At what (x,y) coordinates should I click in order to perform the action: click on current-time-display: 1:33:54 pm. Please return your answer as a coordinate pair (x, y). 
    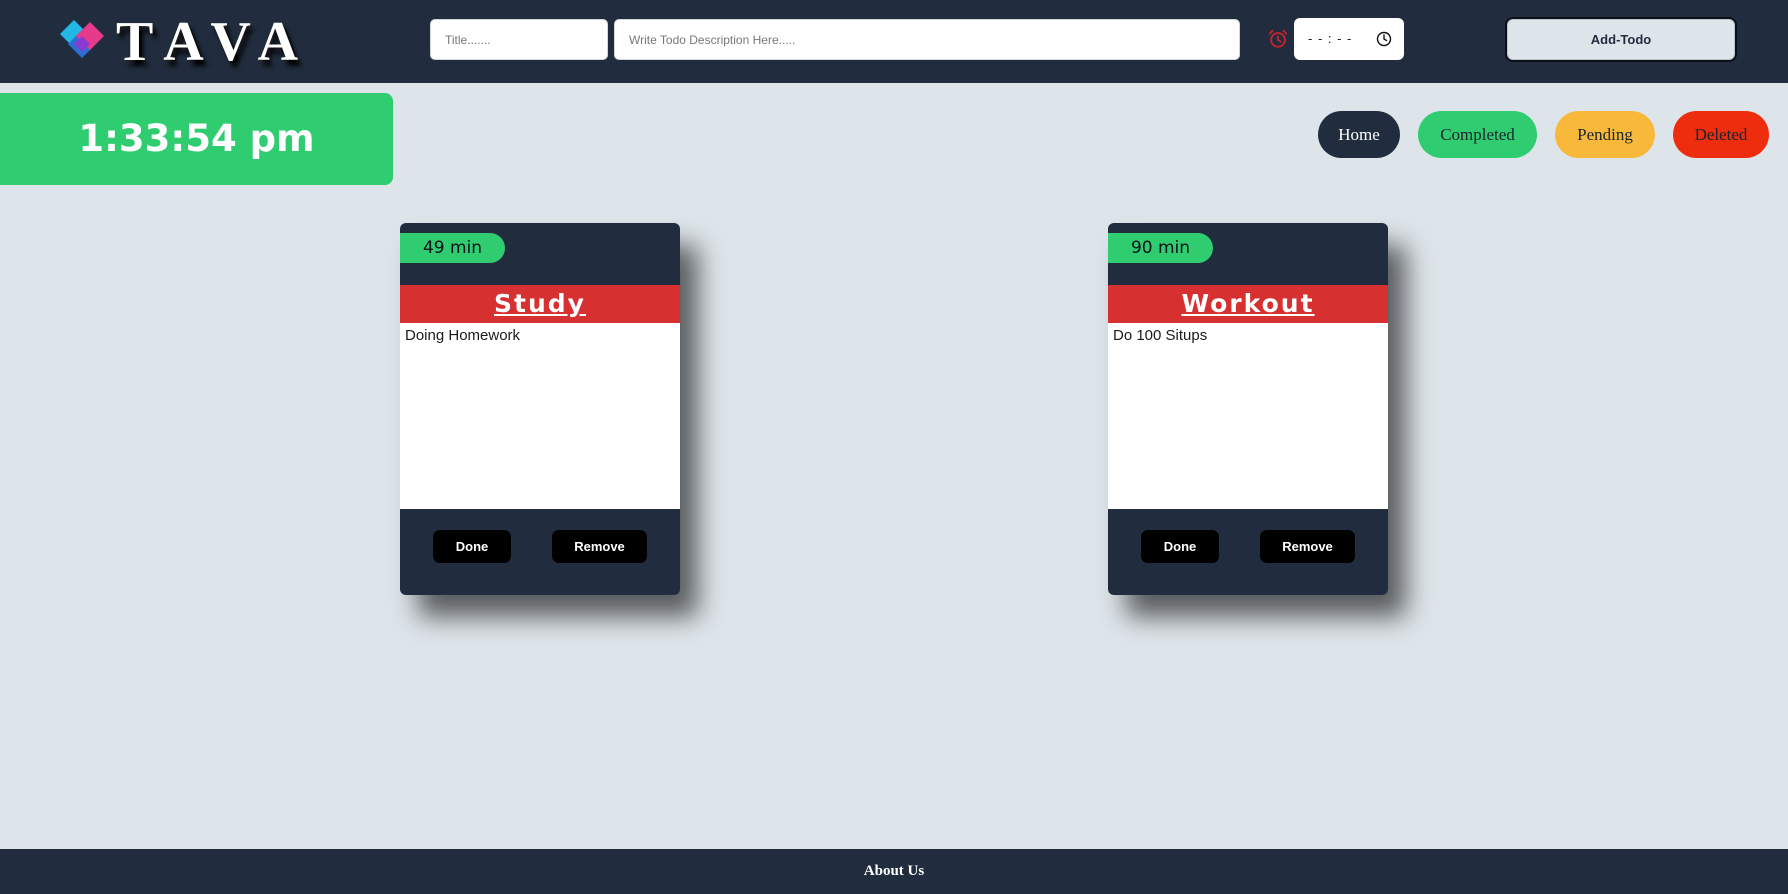
    Looking at the image, I should click on (196, 139).